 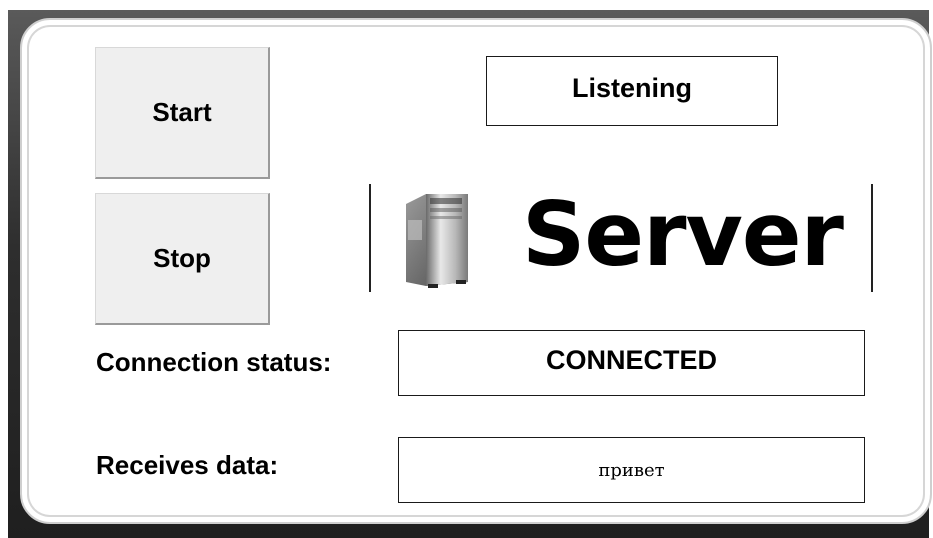 I want to click on divider-right, so click(x=872, y=238).